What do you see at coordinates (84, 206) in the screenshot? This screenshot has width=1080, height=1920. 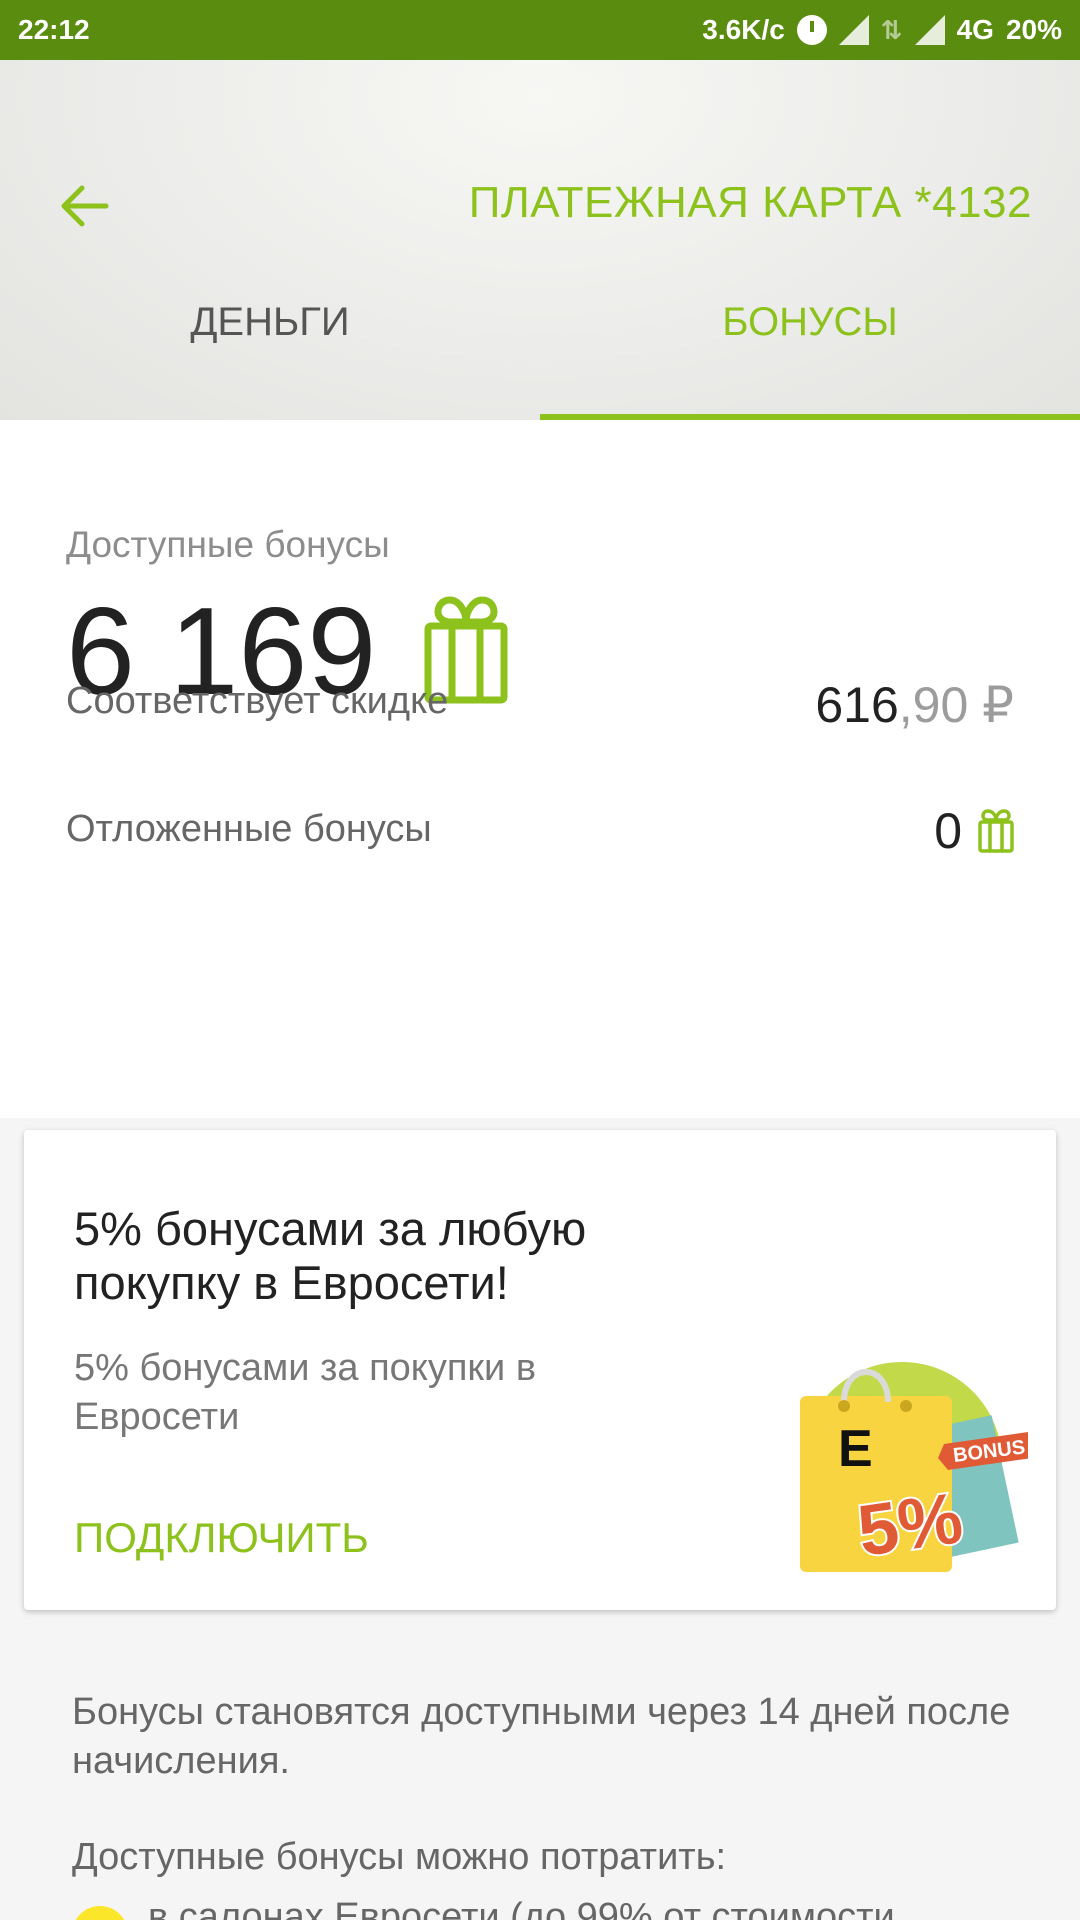 I see `back-arrow-icon` at bounding box center [84, 206].